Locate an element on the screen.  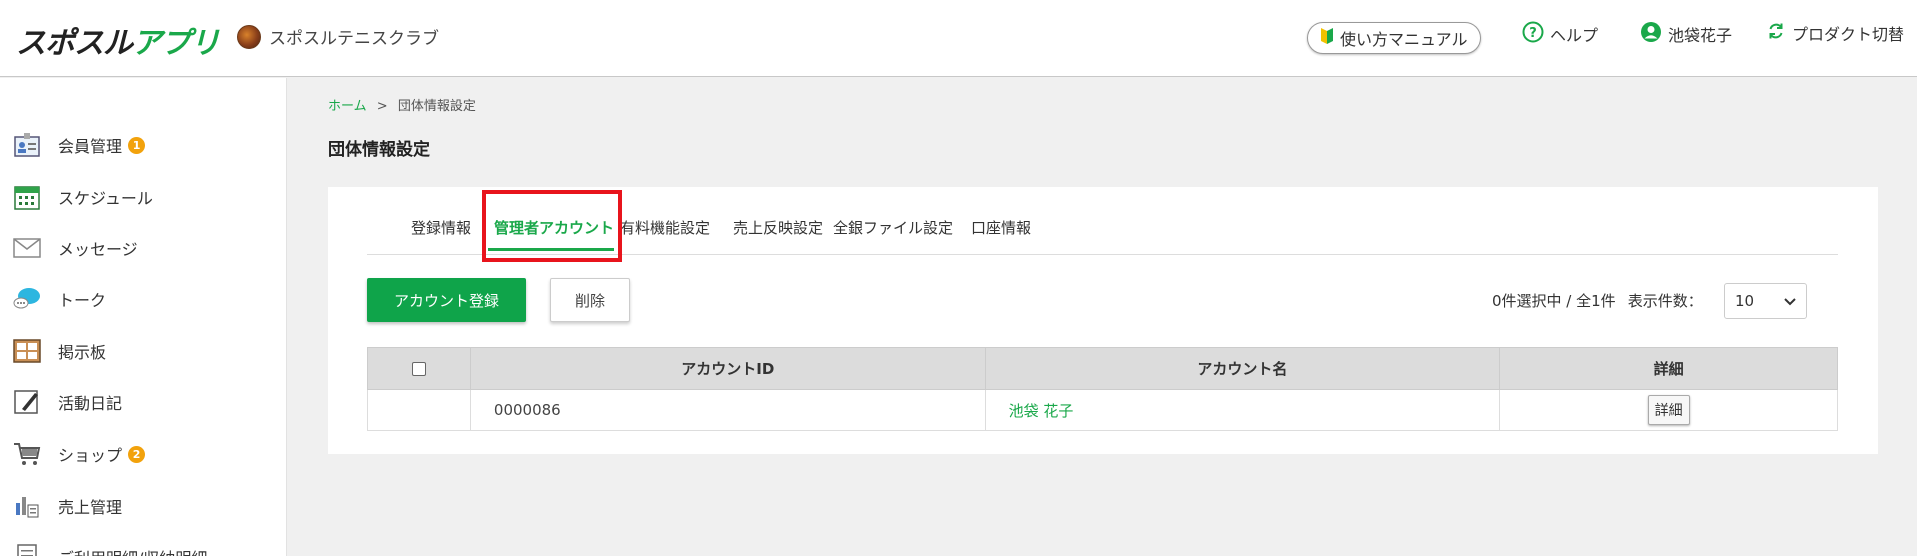
table-header-row: アカウントID アカウント名 詳細 is located at coordinates (1102, 368).